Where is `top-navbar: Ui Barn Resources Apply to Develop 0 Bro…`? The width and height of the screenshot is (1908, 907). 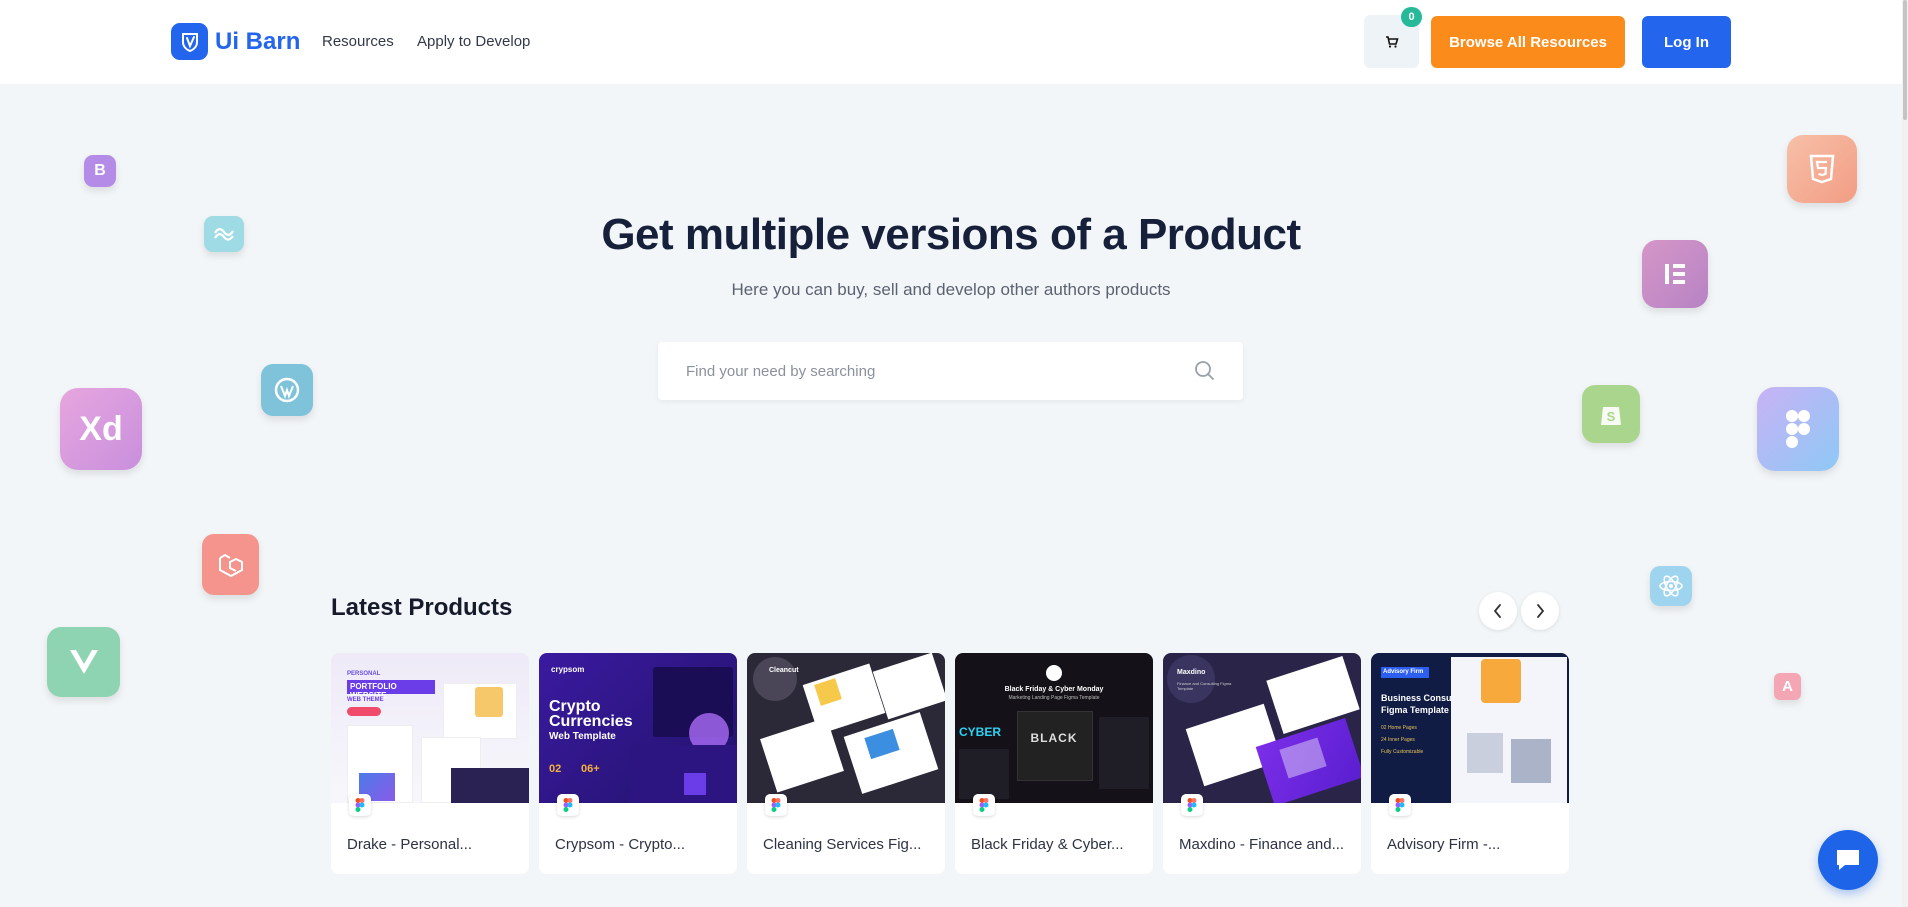
top-navbar: Ui Barn Resources Apply to Develop 0 Bro… is located at coordinates (954, 42).